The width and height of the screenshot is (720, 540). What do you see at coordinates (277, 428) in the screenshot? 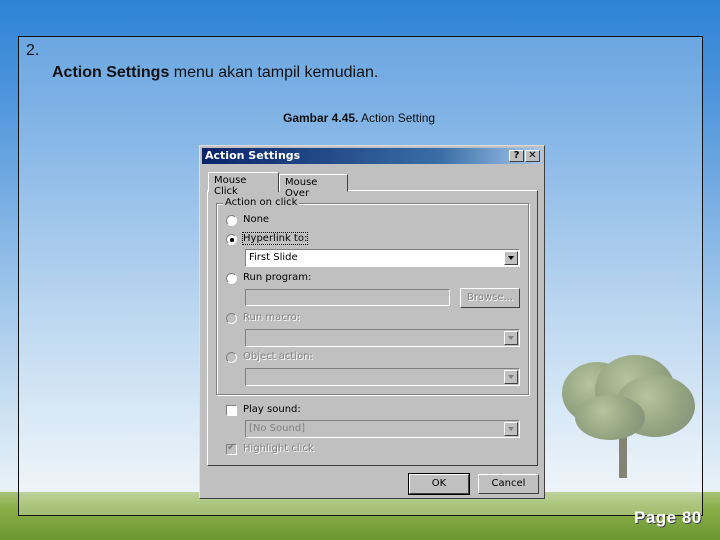
I see `sound-value: [No Sound]` at bounding box center [277, 428].